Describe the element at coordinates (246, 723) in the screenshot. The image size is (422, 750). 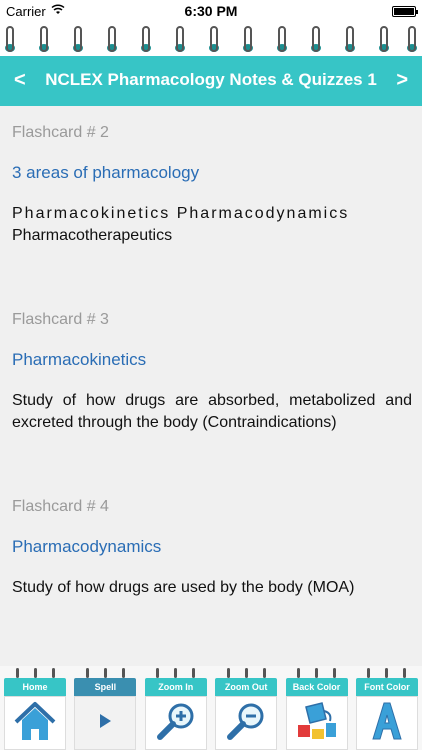
I see `zoom-out-icon` at that location.